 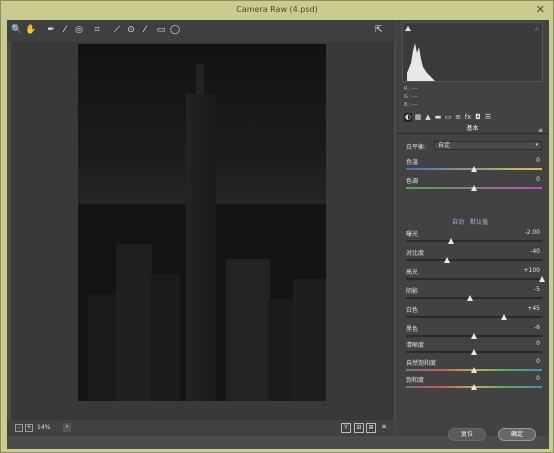 What do you see at coordinates (51, 30) in the screenshot?
I see `white-balance-icon: ✒` at bounding box center [51, 30].